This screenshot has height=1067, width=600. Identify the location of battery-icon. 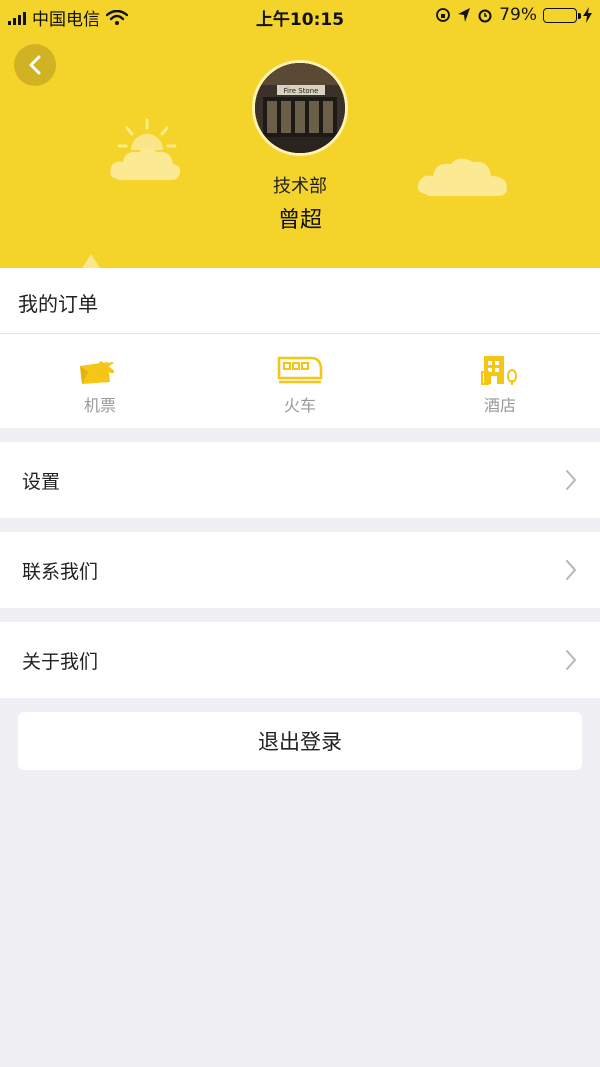
(562, 15).